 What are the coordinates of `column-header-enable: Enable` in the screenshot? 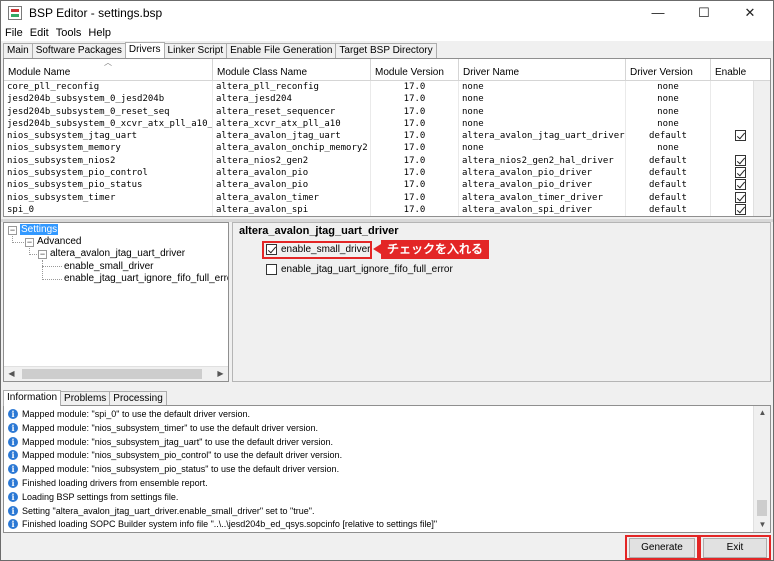 It's located at (740, 70).